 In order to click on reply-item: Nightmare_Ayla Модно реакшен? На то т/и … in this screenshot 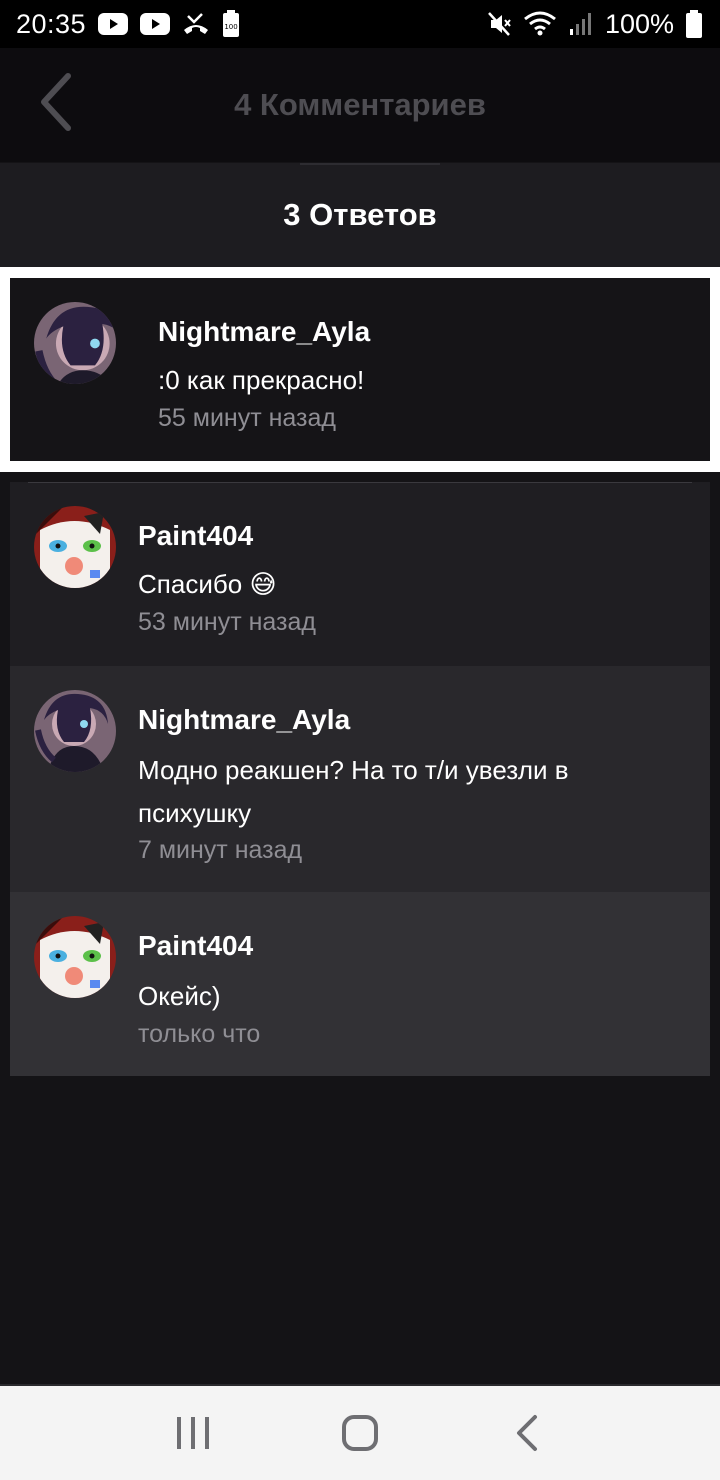, I will do `click(360, 779)`.